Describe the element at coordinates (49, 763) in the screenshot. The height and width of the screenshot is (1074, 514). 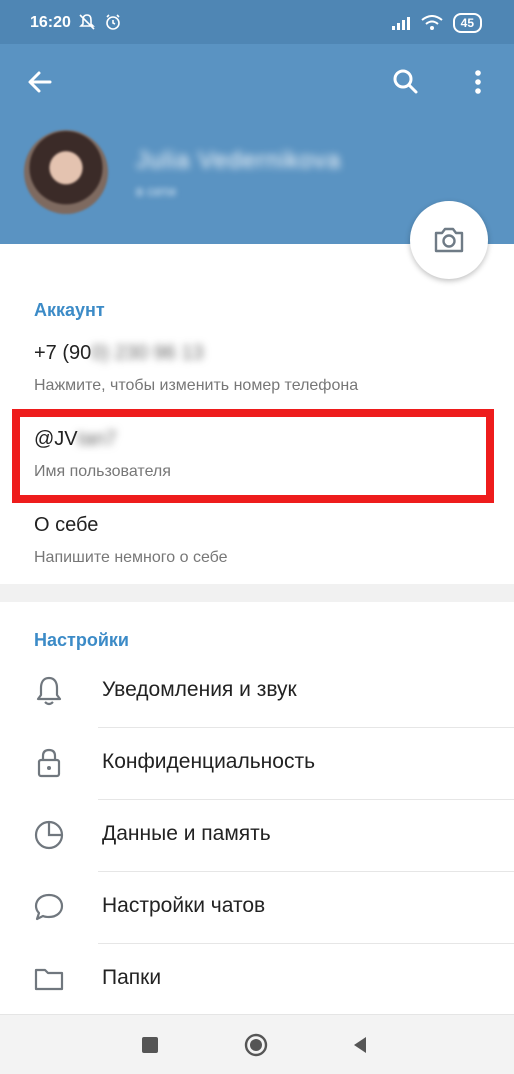
I see `lock-icon` at that location.